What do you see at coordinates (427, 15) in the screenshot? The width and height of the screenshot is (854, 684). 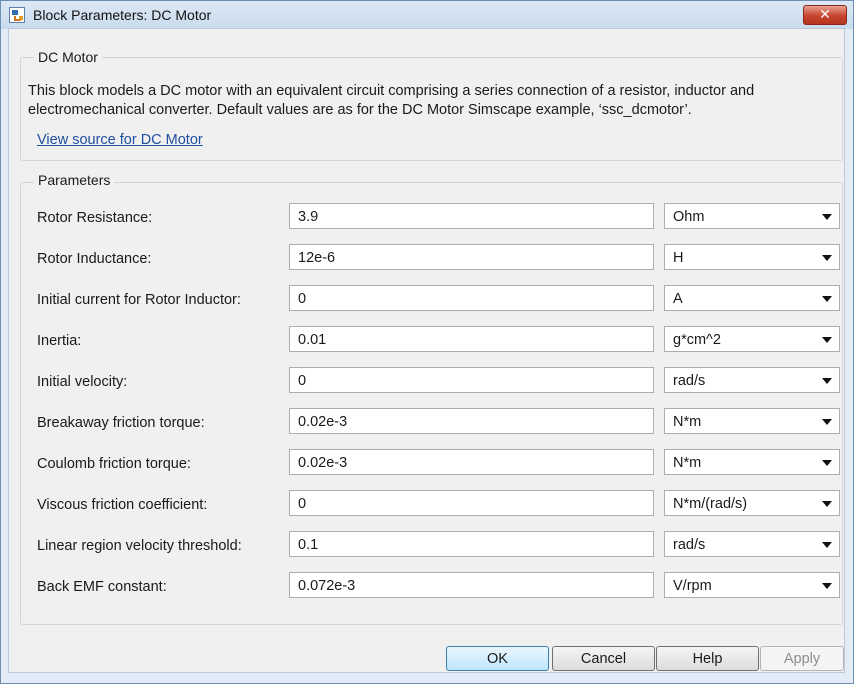 I see `title-bar: Block Parameters: DC Motor ✕` at bounding box center [427, 15].